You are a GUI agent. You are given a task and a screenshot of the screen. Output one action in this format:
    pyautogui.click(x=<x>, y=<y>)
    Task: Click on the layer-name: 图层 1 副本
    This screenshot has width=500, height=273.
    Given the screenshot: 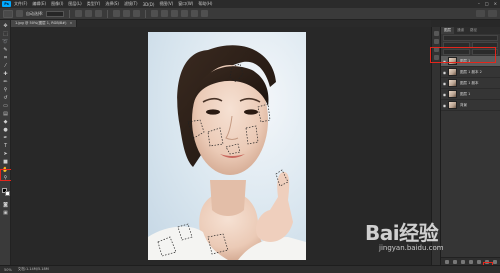 What is the action you would take?
    pyautogui.click(x=469, y=82)
    